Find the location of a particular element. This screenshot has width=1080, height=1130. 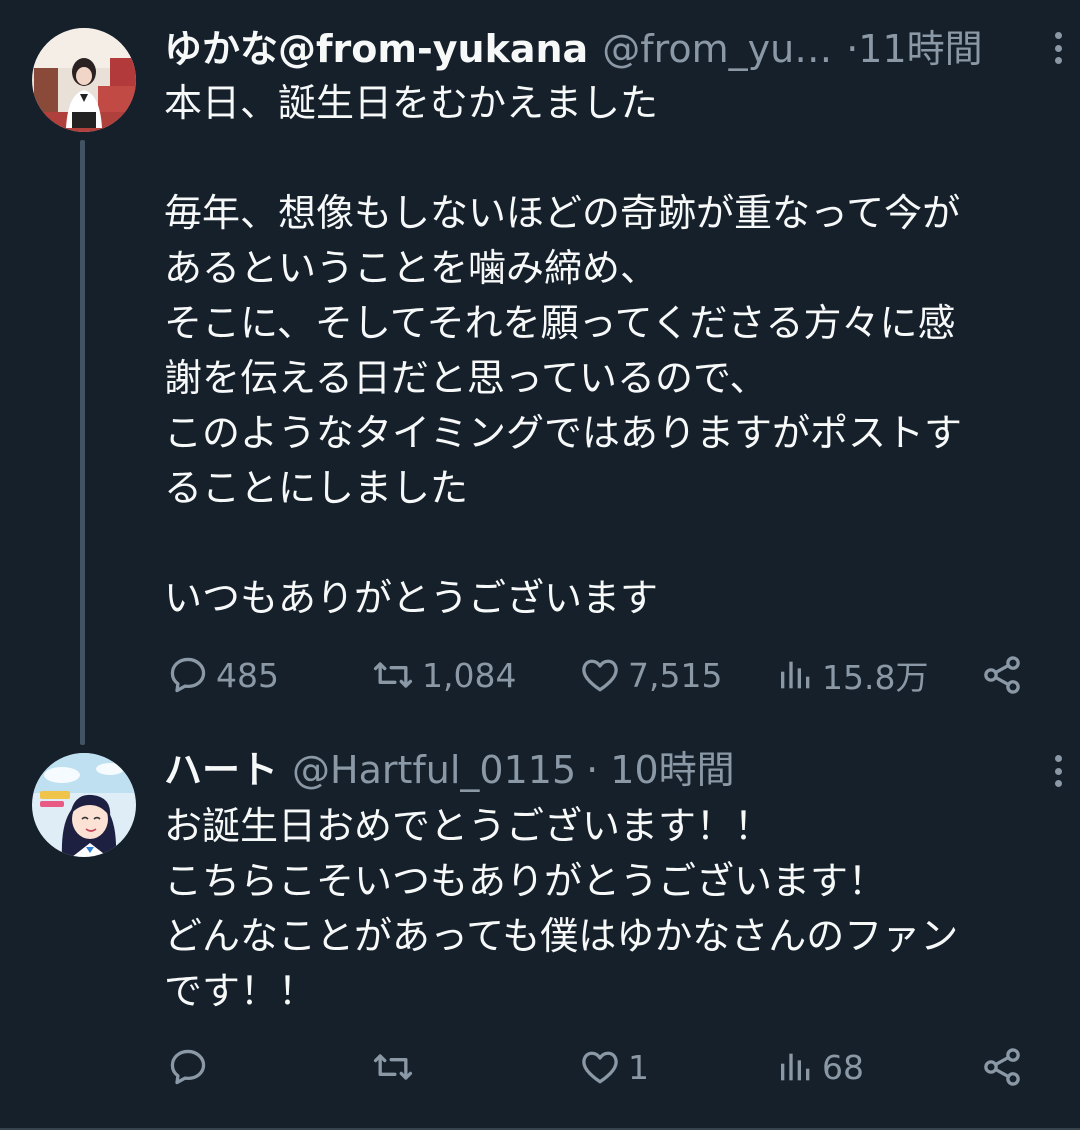

like-count: 1 is located at coordinates (638, 1067).